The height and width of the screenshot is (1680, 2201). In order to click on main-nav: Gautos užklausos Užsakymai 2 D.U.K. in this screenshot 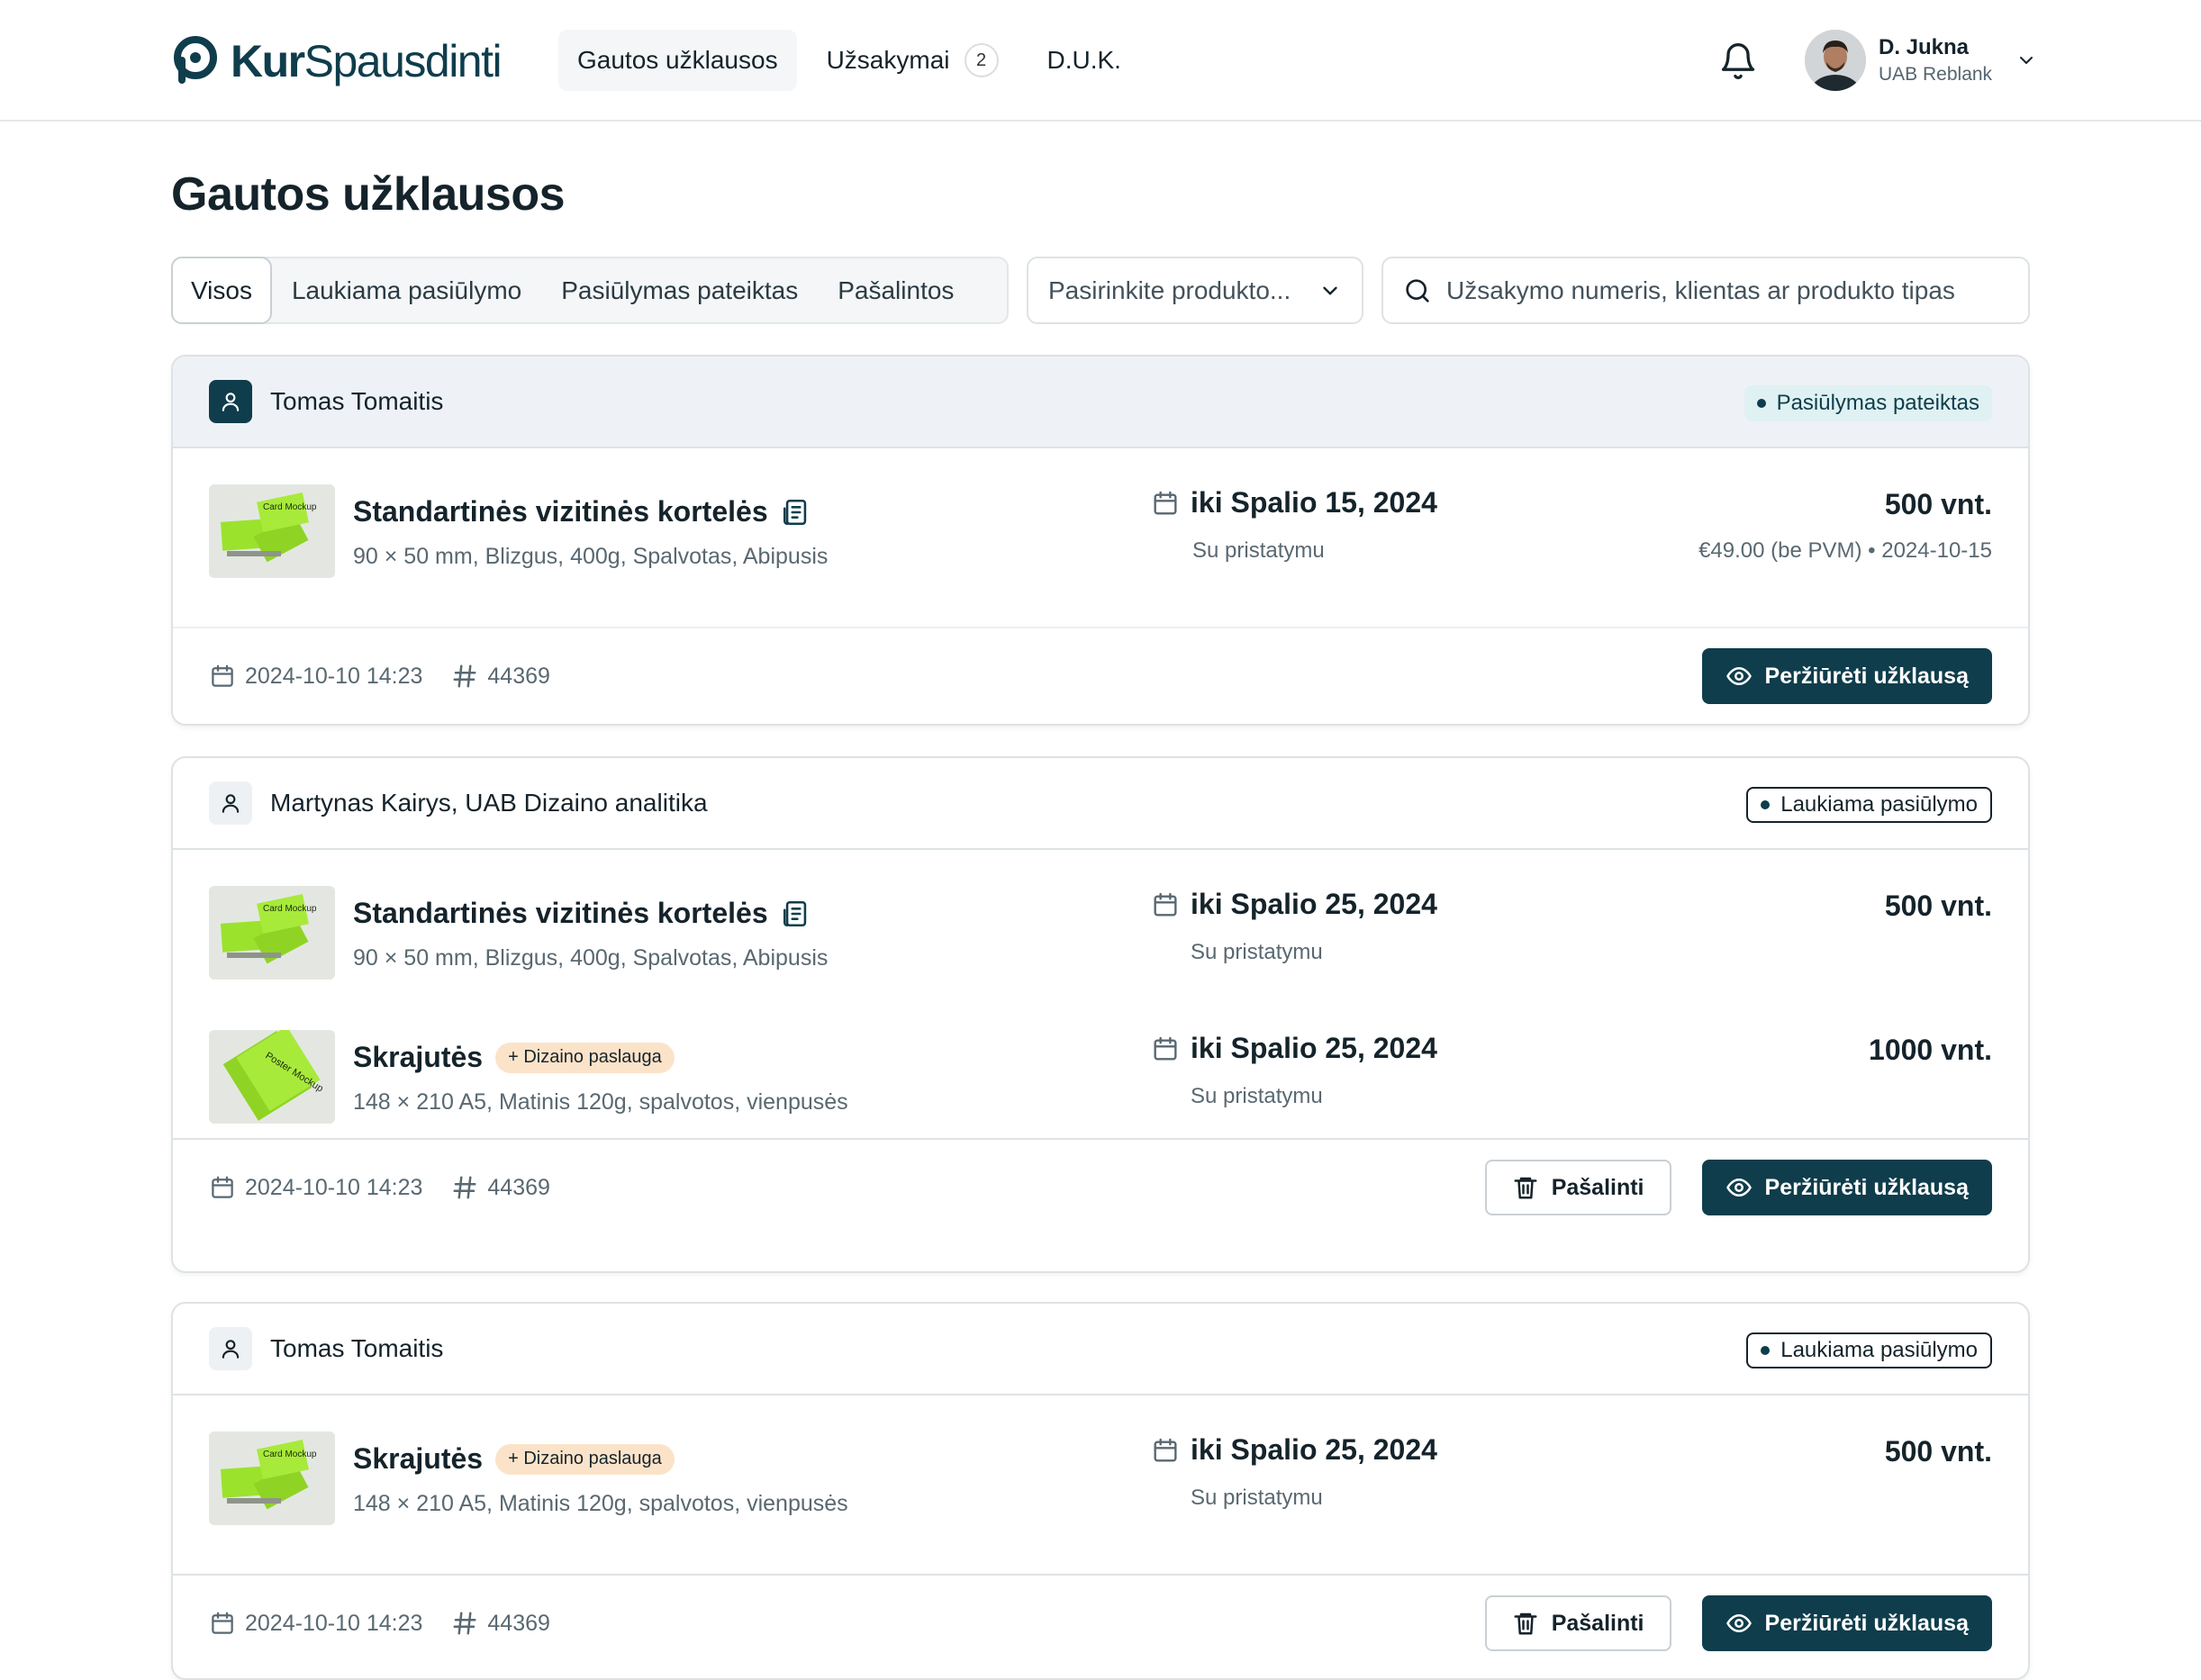, I will do `click(849, 60)`.